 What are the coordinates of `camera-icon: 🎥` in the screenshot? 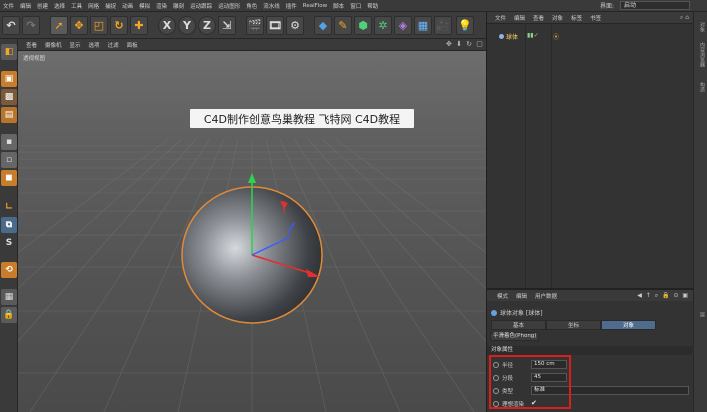 It's located at (443, 25).